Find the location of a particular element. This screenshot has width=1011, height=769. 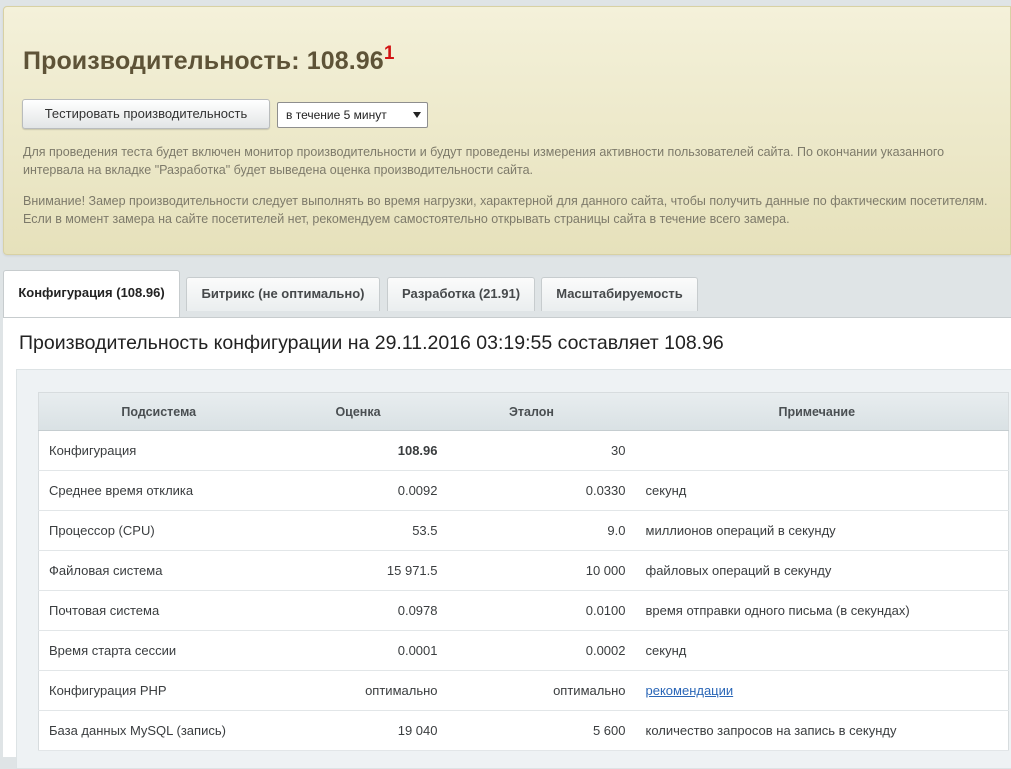

tab-scalability: Масштабируемость is located at coordinates (619, 294).